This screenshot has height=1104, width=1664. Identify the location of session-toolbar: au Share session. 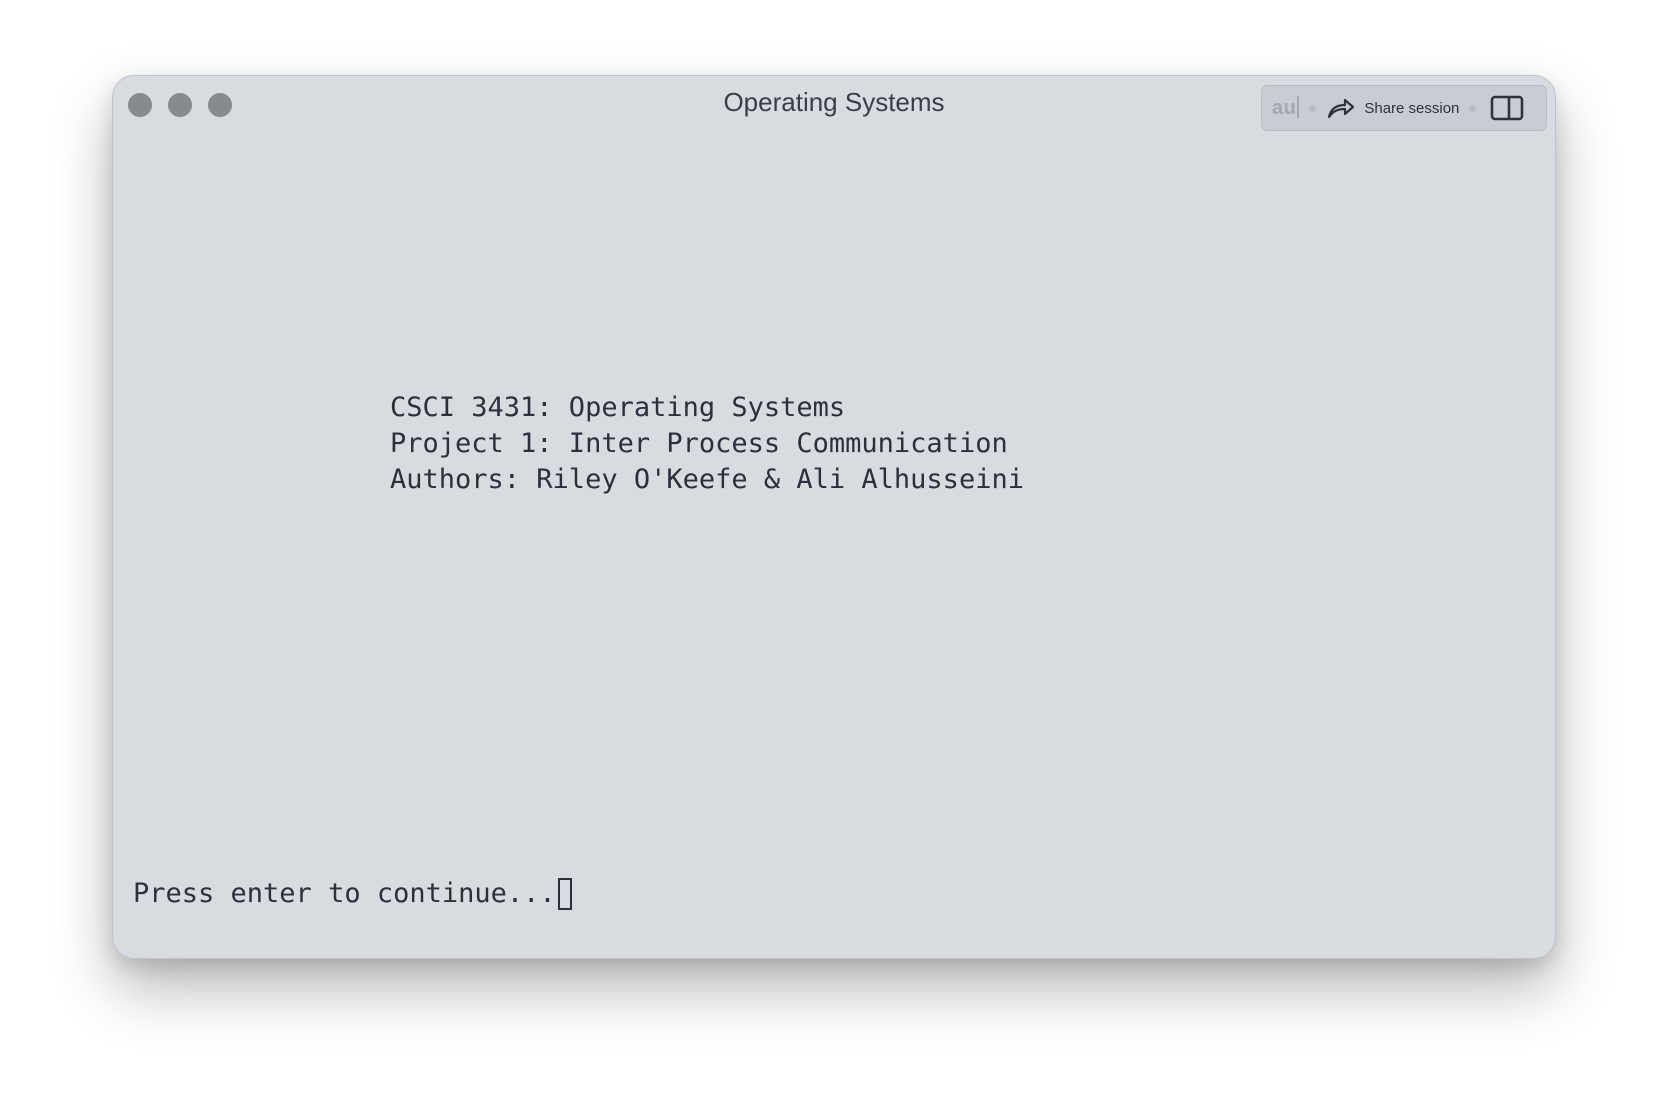
(1404, 108).